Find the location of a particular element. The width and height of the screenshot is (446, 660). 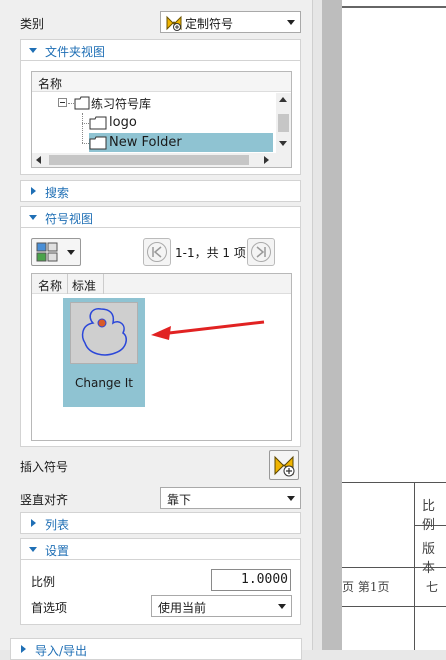

import-export-header: 导入/导出 is located at coordinates (156, 649).